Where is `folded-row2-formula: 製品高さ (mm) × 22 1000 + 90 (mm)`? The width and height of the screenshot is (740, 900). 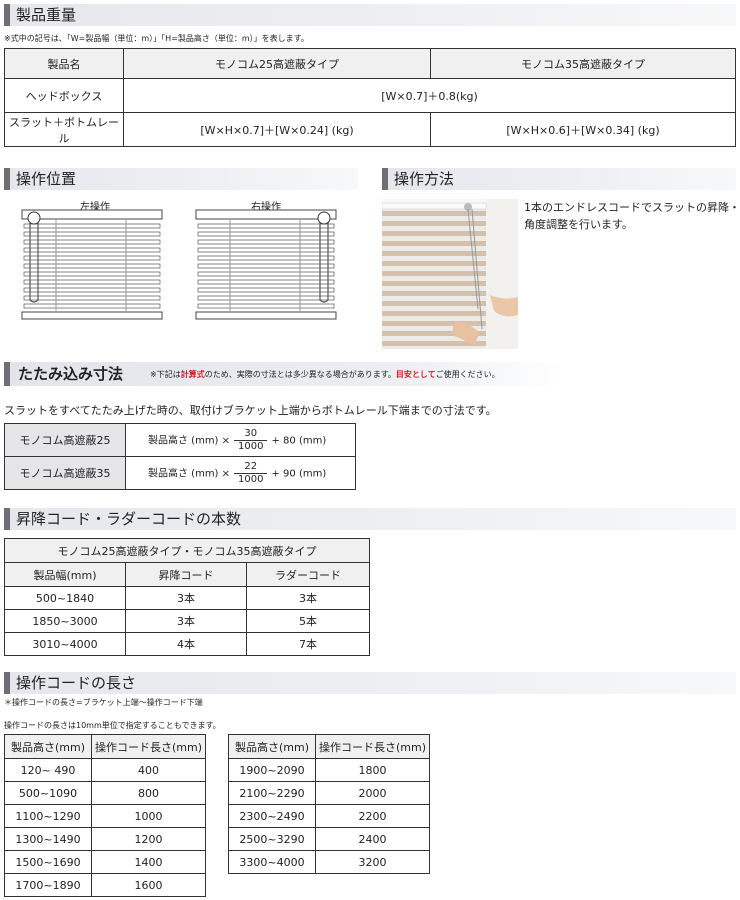
folded-row2-formula: 製品高さ (mm) × 22 1000 + 90 (mm) is located at coordinates (240, 473).